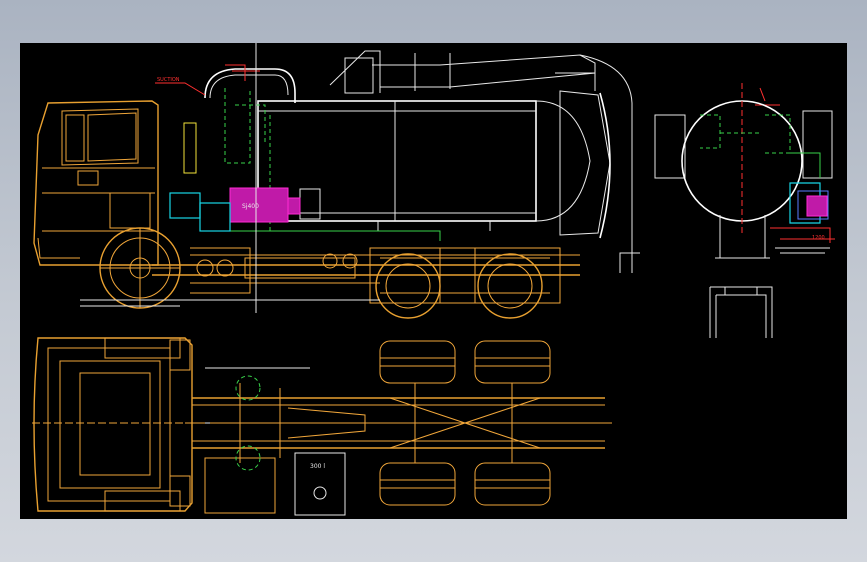  I want to click on svg-text: 1200, so click(818, 238).